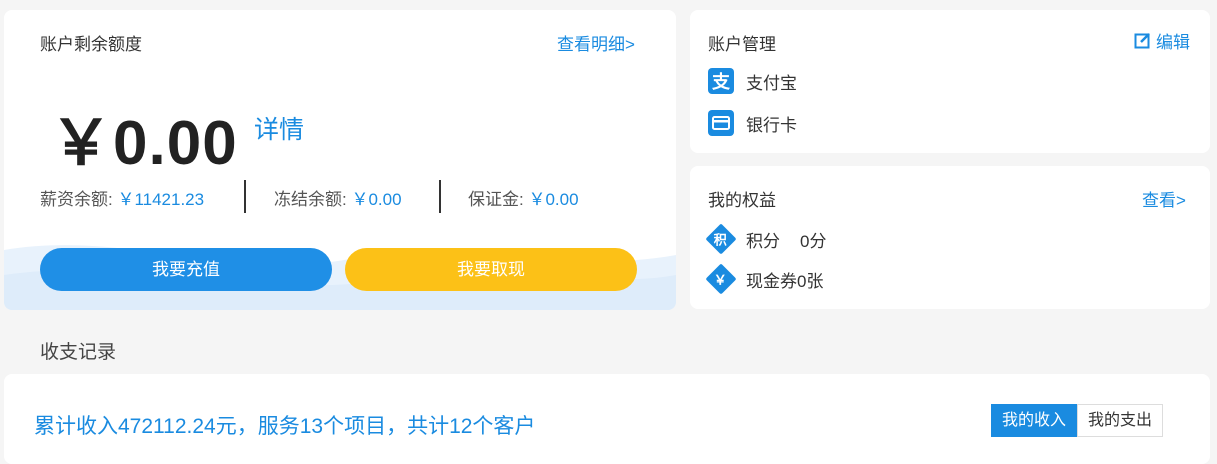 The image size is (1217, 464). What do you see at coordinates (498, 199) in the screenshot?
I see `deposit-label: 保证金:` at bounding box center [498, 199].